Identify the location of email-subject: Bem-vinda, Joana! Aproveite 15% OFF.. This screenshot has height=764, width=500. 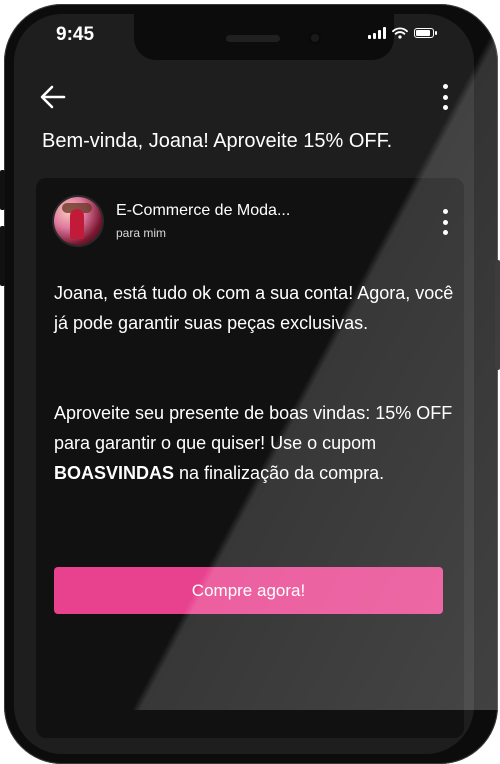
(217, 141).